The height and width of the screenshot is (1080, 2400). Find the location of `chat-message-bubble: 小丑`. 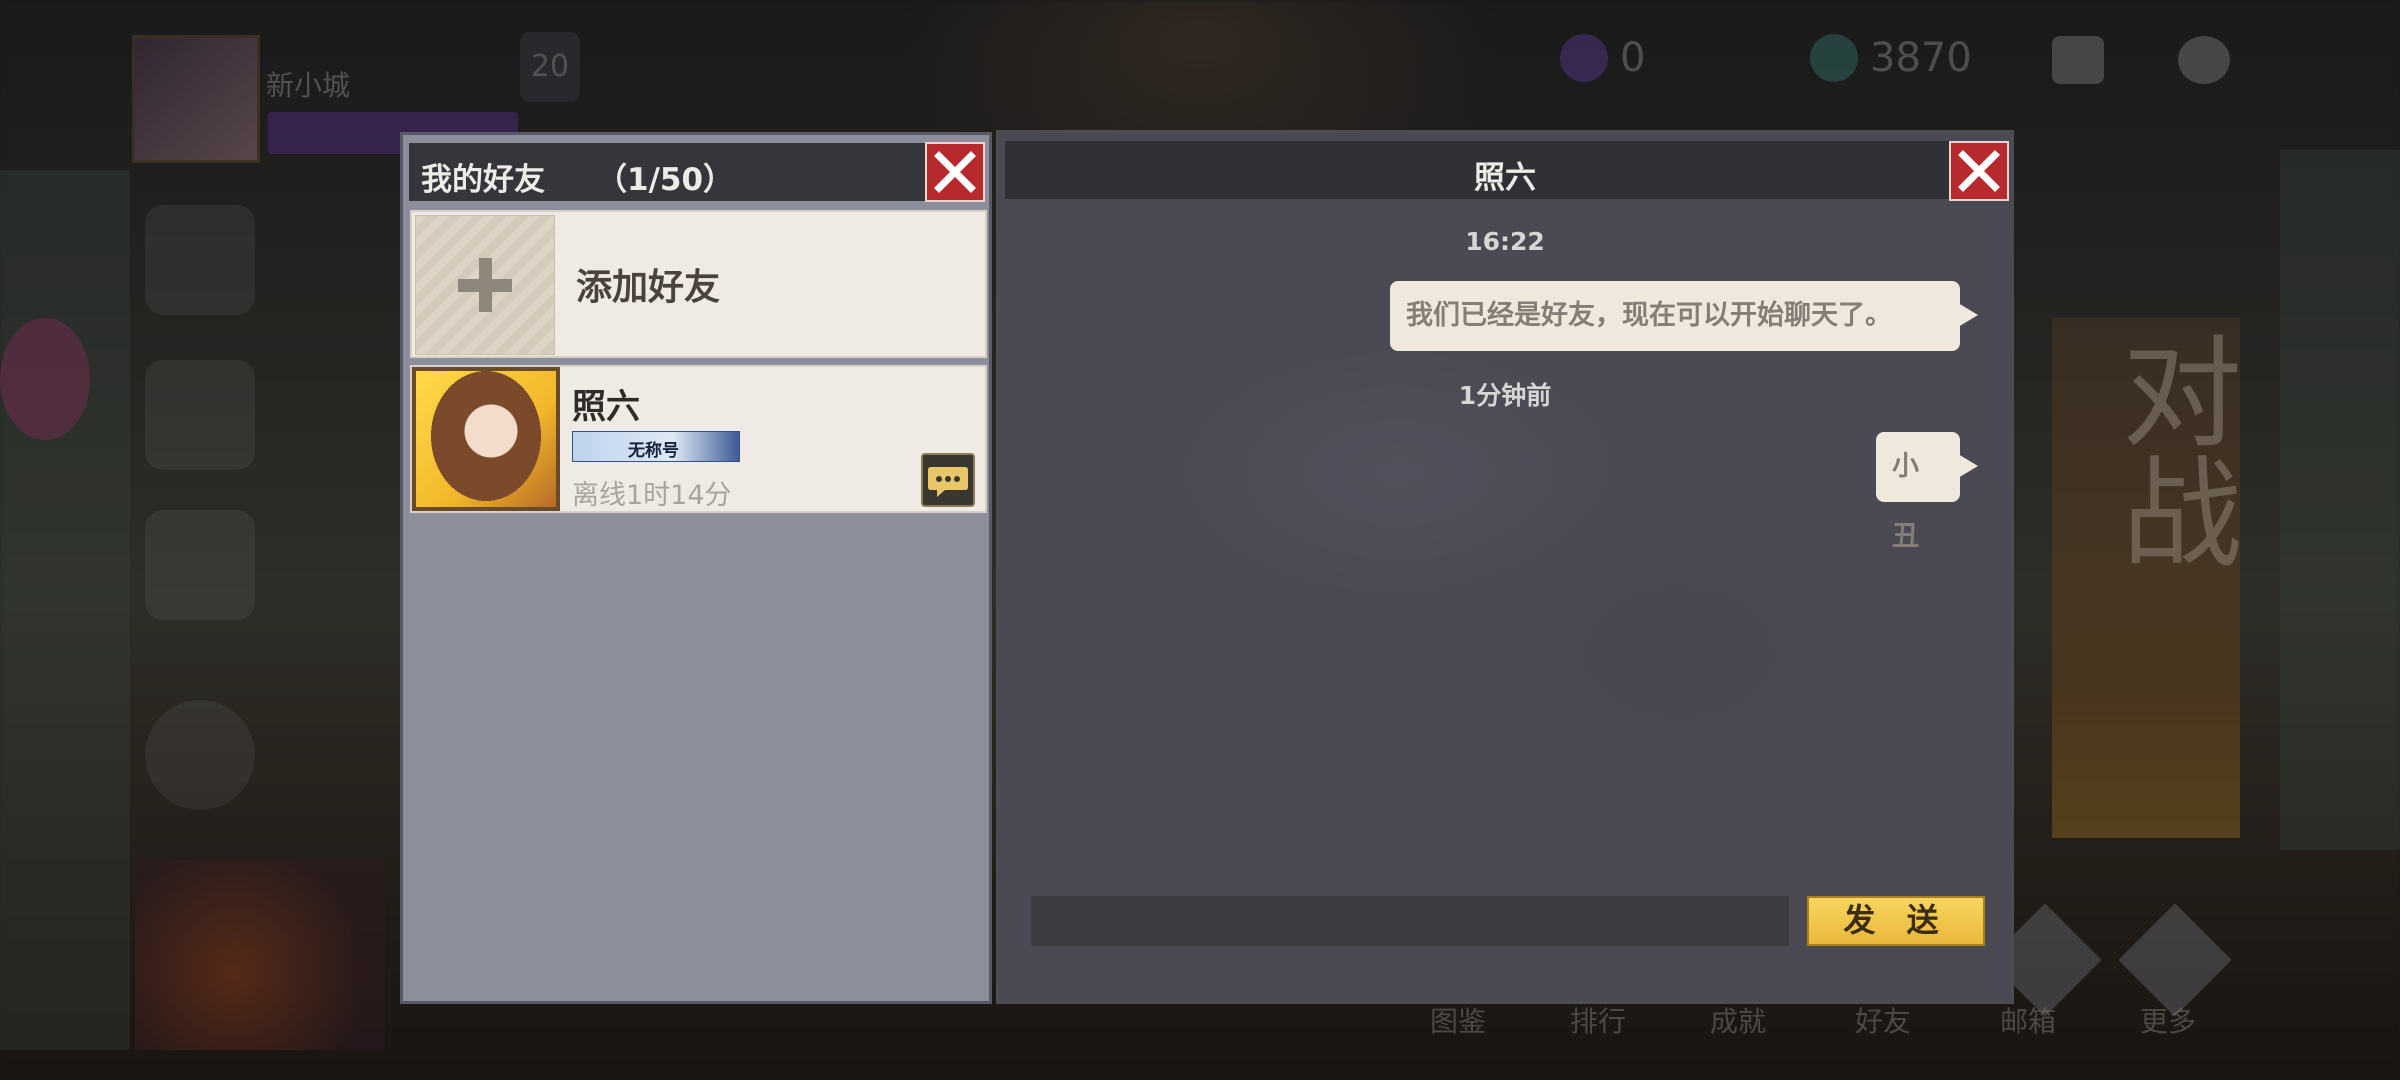

chat-message-bubble: 小丑 is located at coordinates (1927, 492).